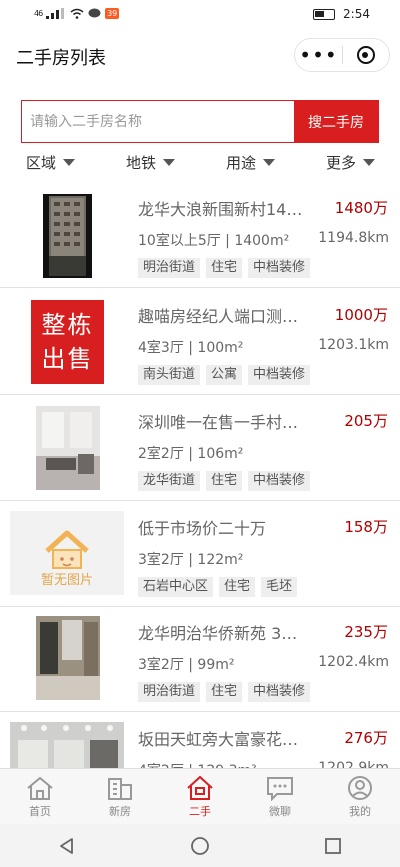 Image resolution: width=400 pixels, height=867 pixels. I want to click on filter-metro: 地铁, so click(151, 162).